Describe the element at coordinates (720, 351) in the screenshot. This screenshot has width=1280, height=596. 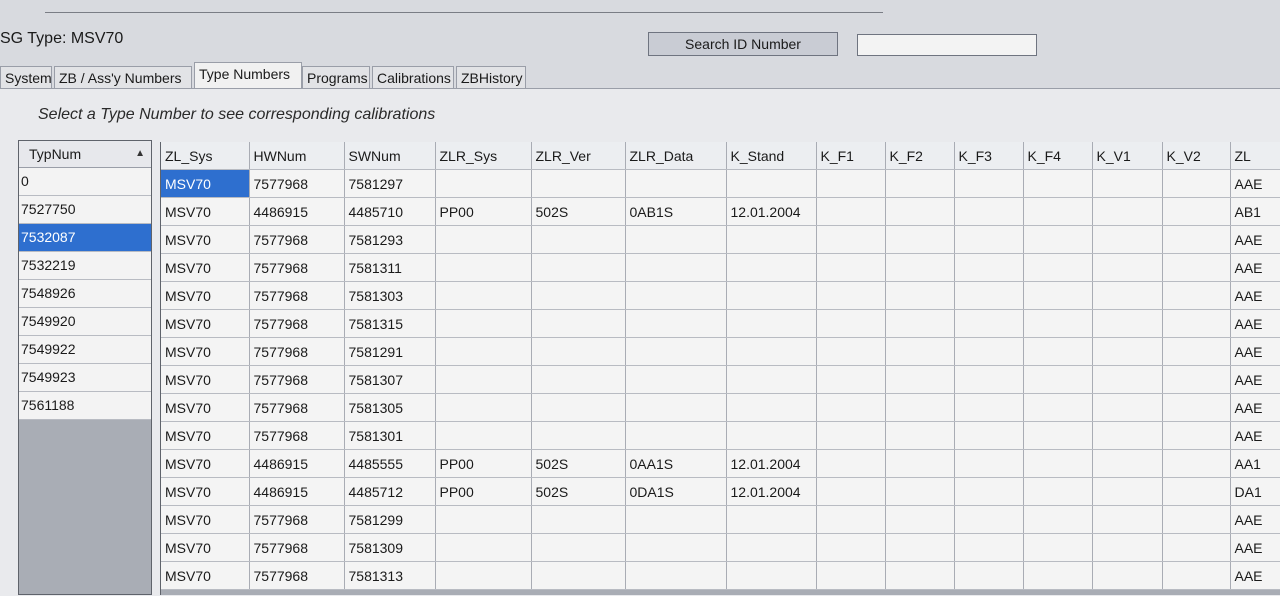
I see `table-row: MSV70 7577968 7581291 AAE` at that location.